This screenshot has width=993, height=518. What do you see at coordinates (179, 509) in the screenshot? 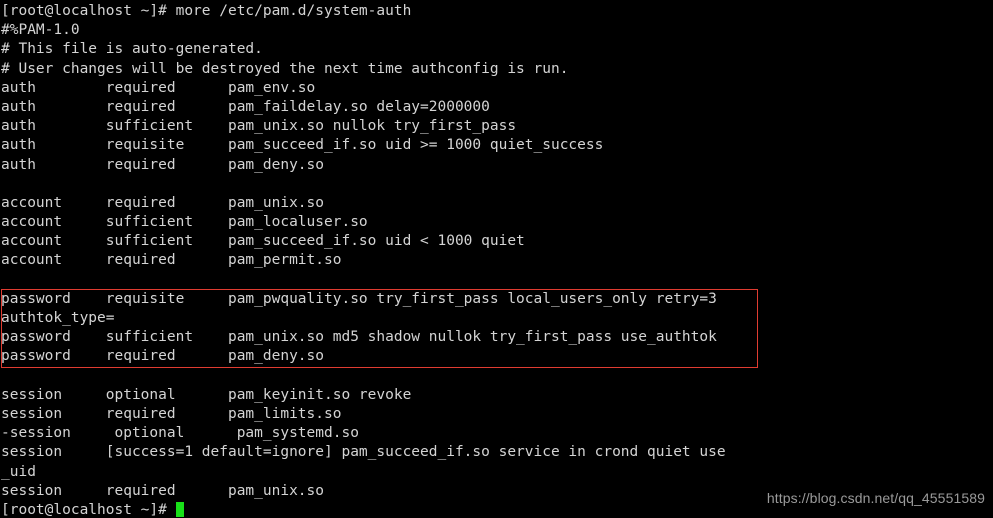
I see `terminal-cursor` at bounding box center [179, 509].